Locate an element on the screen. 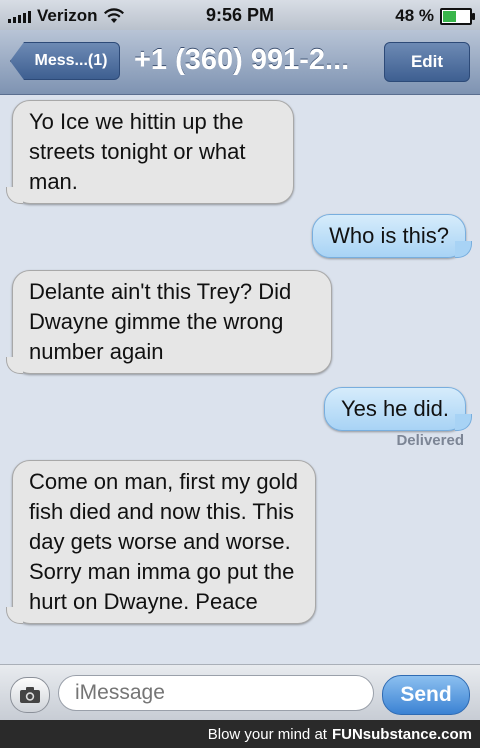 The image size is (480, 748). edit-button: Edit is located at coordinates (427, 62).